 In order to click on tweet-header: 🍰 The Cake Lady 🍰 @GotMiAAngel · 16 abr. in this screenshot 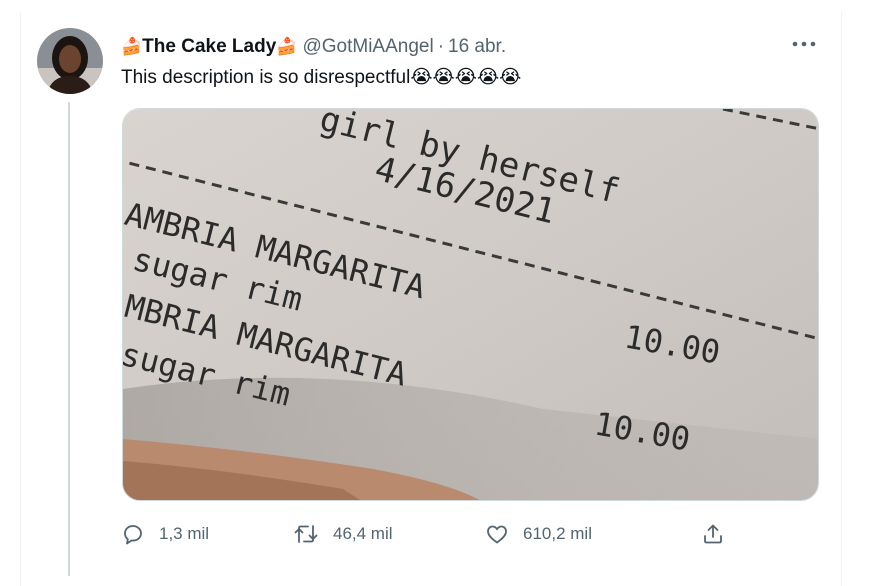, I will do `click(313, 47)`.